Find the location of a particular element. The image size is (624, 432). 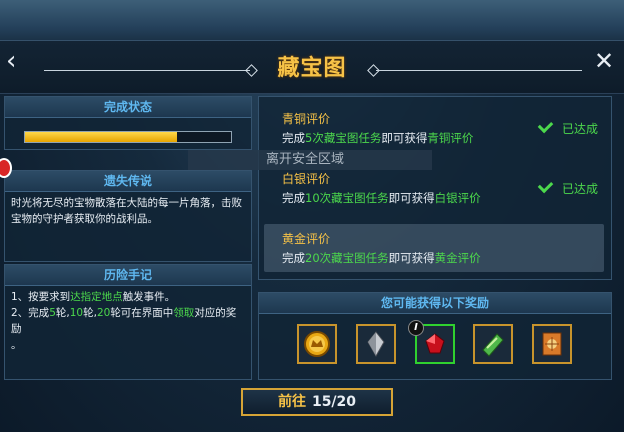

note2-n2: 10 is located at coordinates (76, 313).